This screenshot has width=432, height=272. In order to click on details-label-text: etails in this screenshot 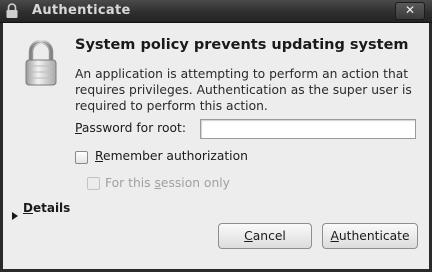, I will do `click(51, 208)`.